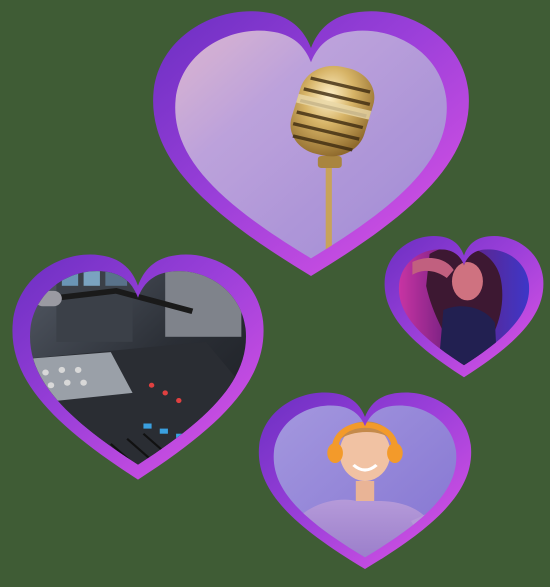  Describe the element at coordinates (365, 480) in the screenshot. I see `heart-frame-listener` at that location.